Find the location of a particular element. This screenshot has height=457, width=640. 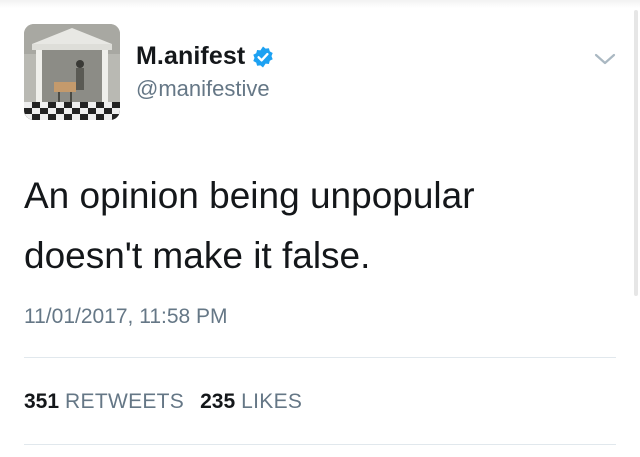

retweet-label: RETWEETS is located at coordinates (125, 401).